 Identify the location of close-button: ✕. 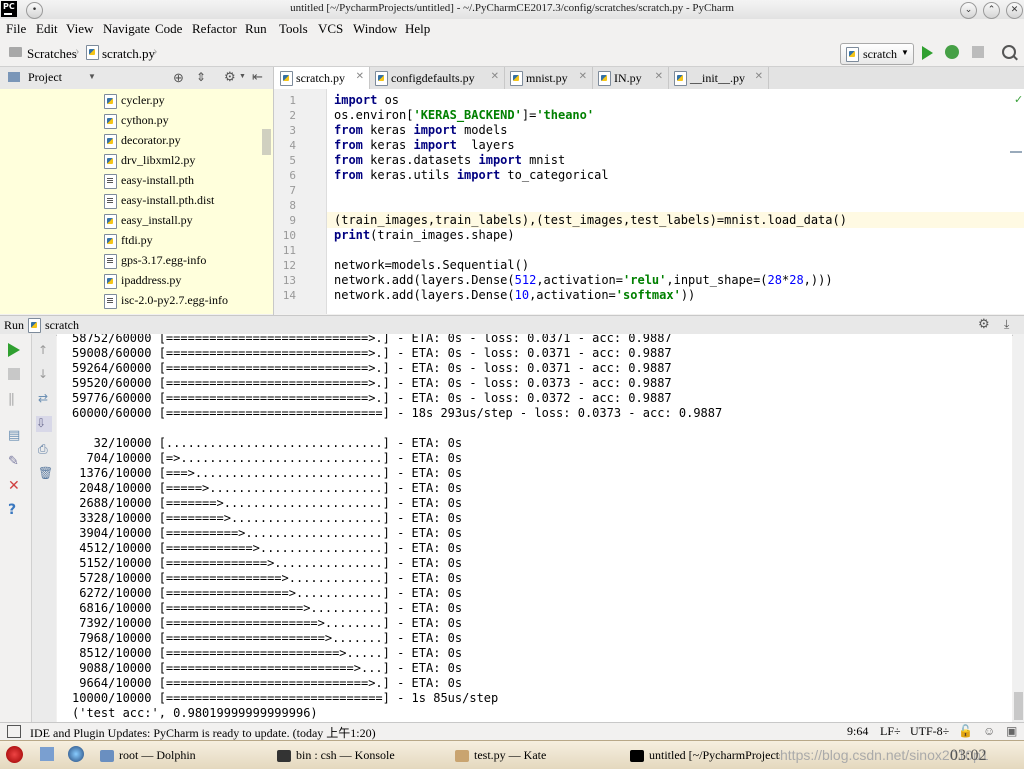
(1014, 10).